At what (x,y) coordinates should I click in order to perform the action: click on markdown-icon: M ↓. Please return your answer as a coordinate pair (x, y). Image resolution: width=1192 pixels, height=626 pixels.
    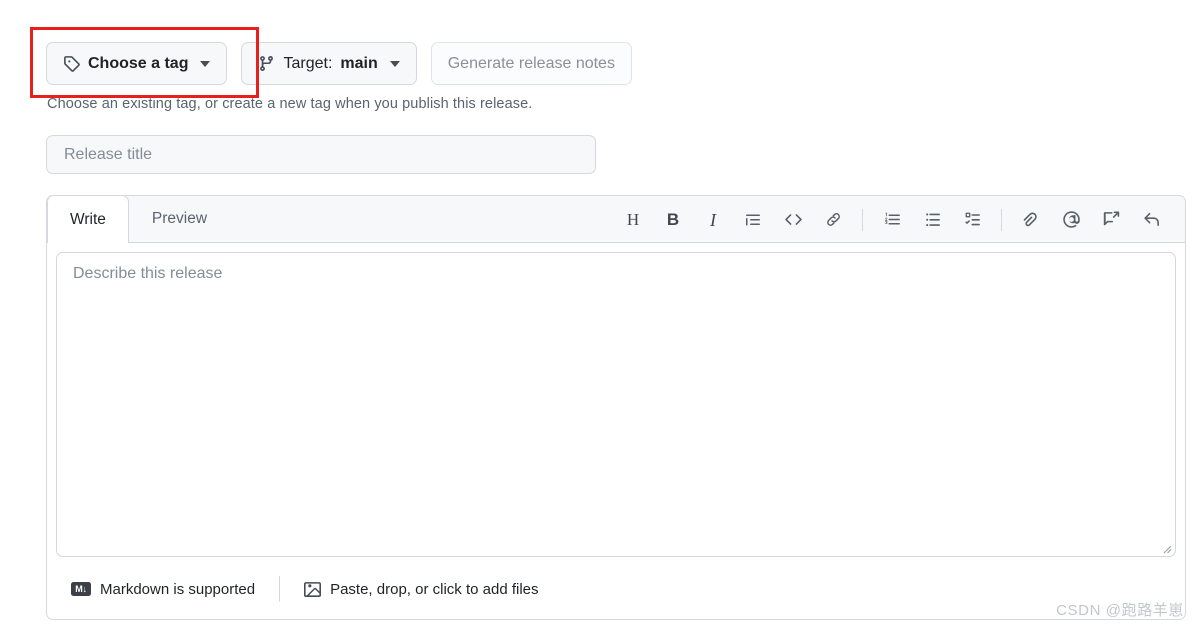
    Looking at the image, I should click on (81, 589).